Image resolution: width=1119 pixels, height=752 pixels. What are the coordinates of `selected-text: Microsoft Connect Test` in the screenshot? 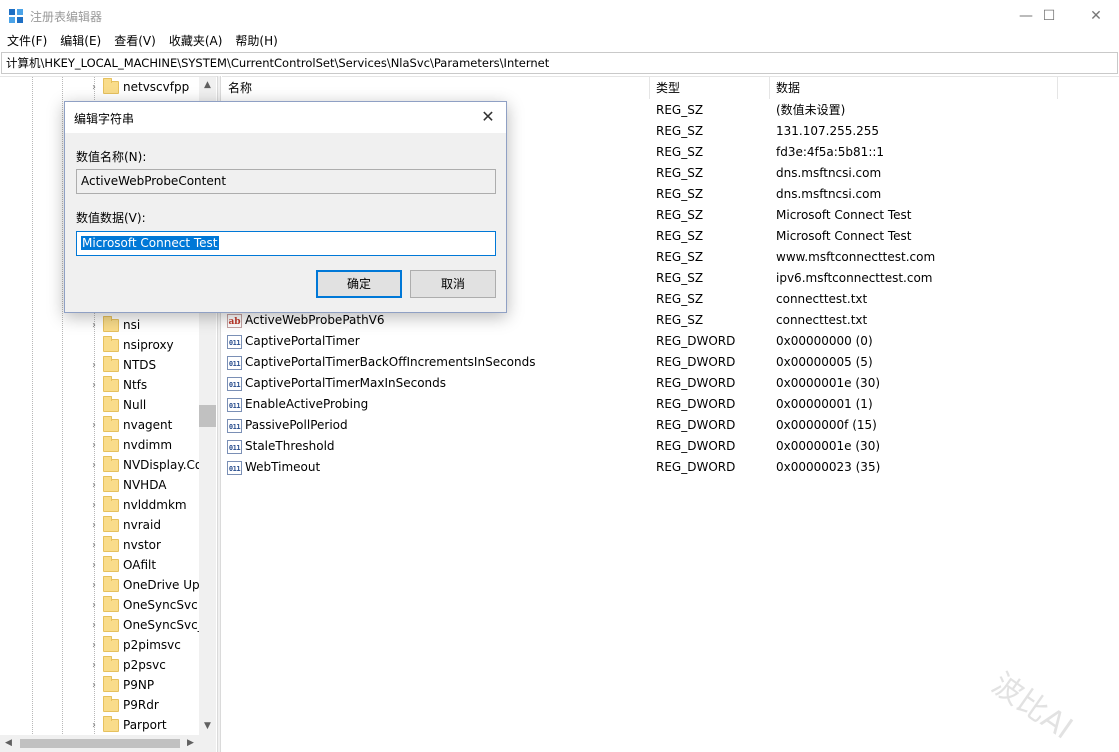 It's located at (150, 243).